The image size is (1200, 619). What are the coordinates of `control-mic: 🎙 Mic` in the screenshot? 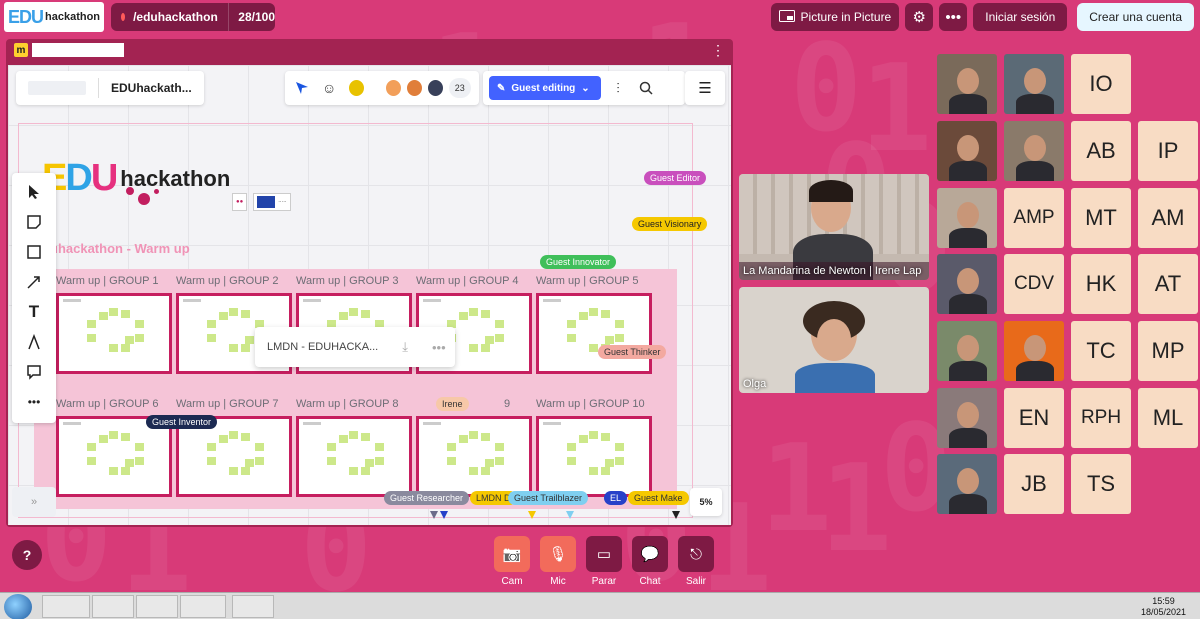 It's located at (558, 561).